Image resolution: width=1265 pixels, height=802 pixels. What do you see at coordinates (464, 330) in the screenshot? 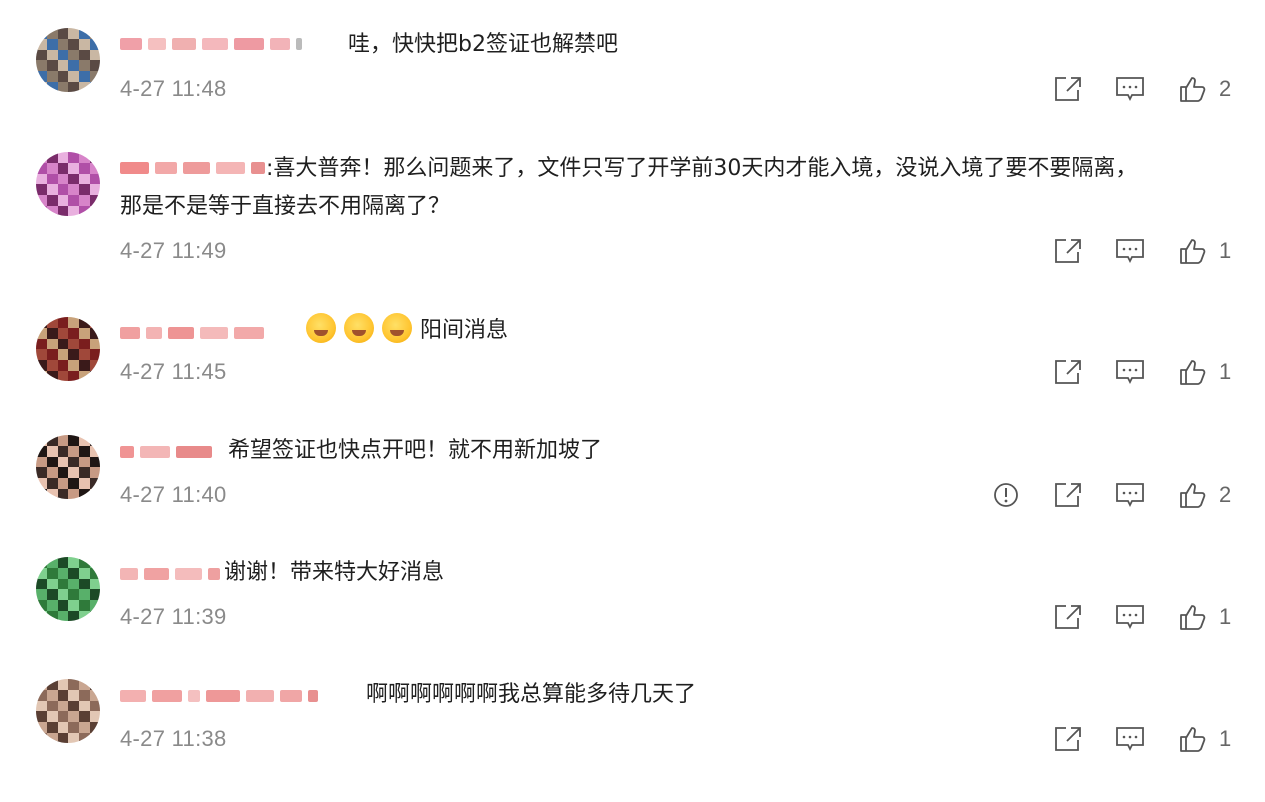
I see `comment-text-body: 阳间消息` at bounding box center [464, 330].